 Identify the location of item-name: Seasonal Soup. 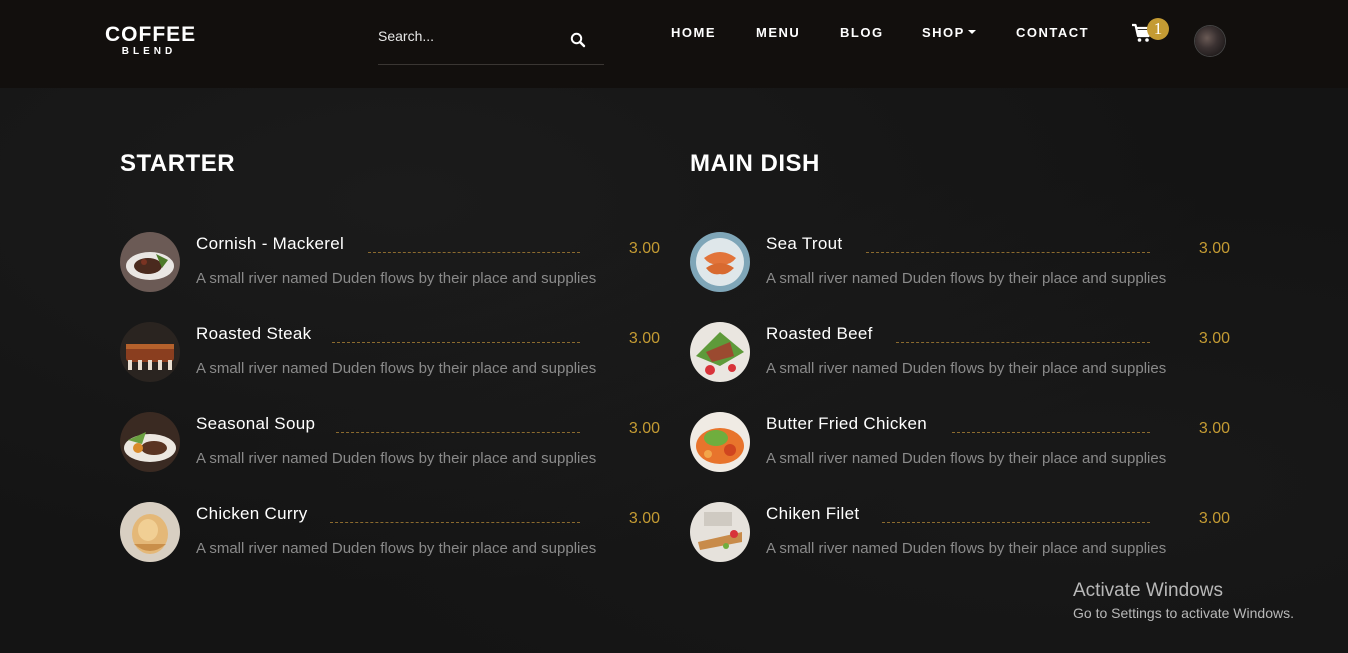
(256, 423).